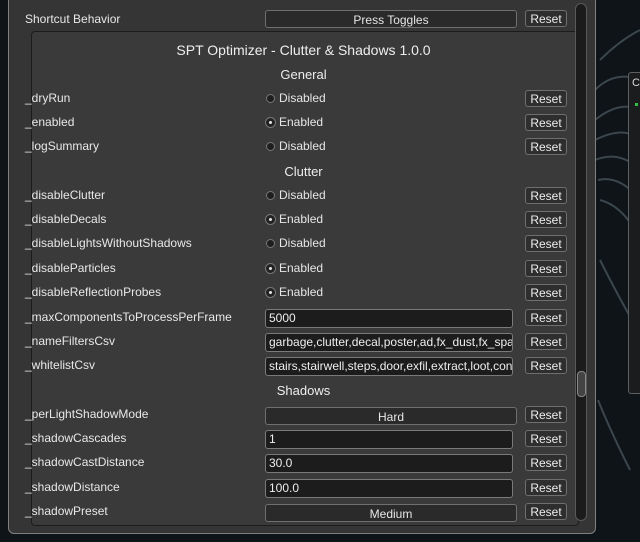  What do you see at coordinates (546, 438) in the screenshot?
I see `shadow-cascades-reset-button: Reset` at bounding box center [546, 438].